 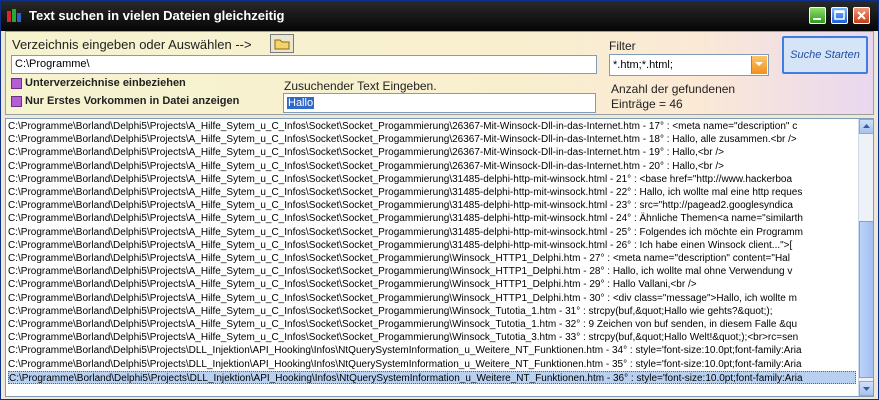 What do you see at coordinates (866, 299) in the screenshot?
I see `scroll-thumb` at bounding box center [866, 299].